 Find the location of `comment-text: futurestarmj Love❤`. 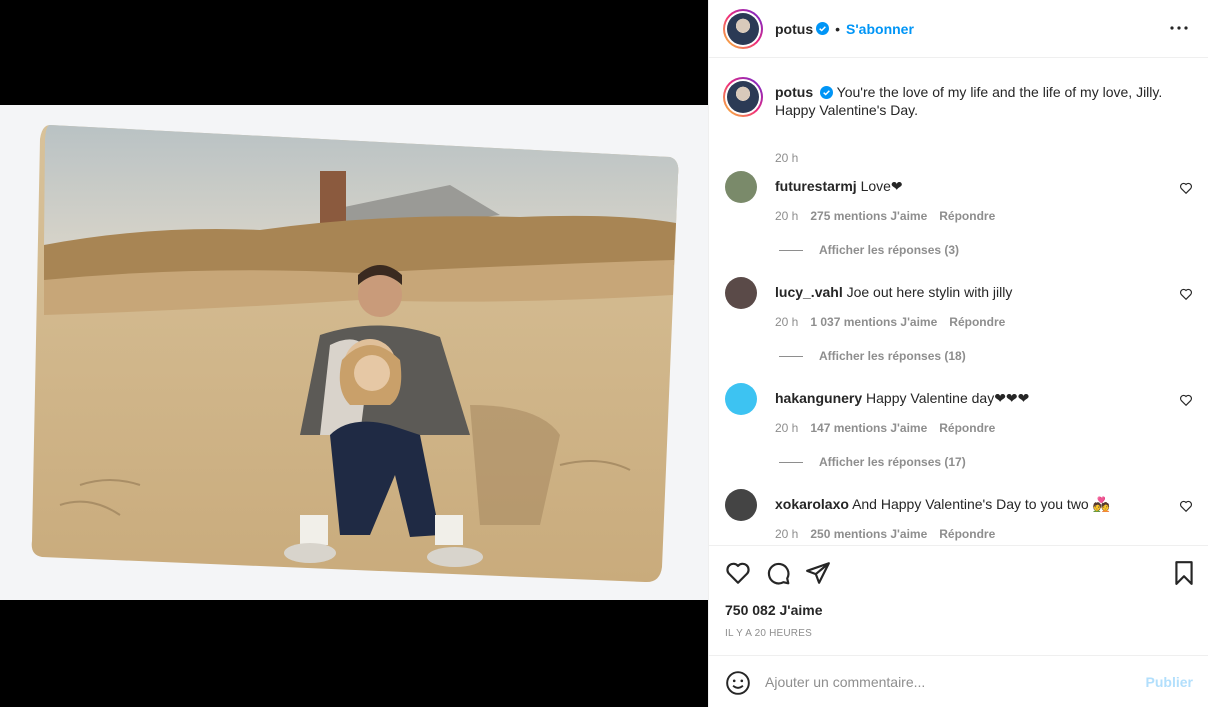

comment-text: futurestarmj Love❤ is located at coordinates (965, 186).